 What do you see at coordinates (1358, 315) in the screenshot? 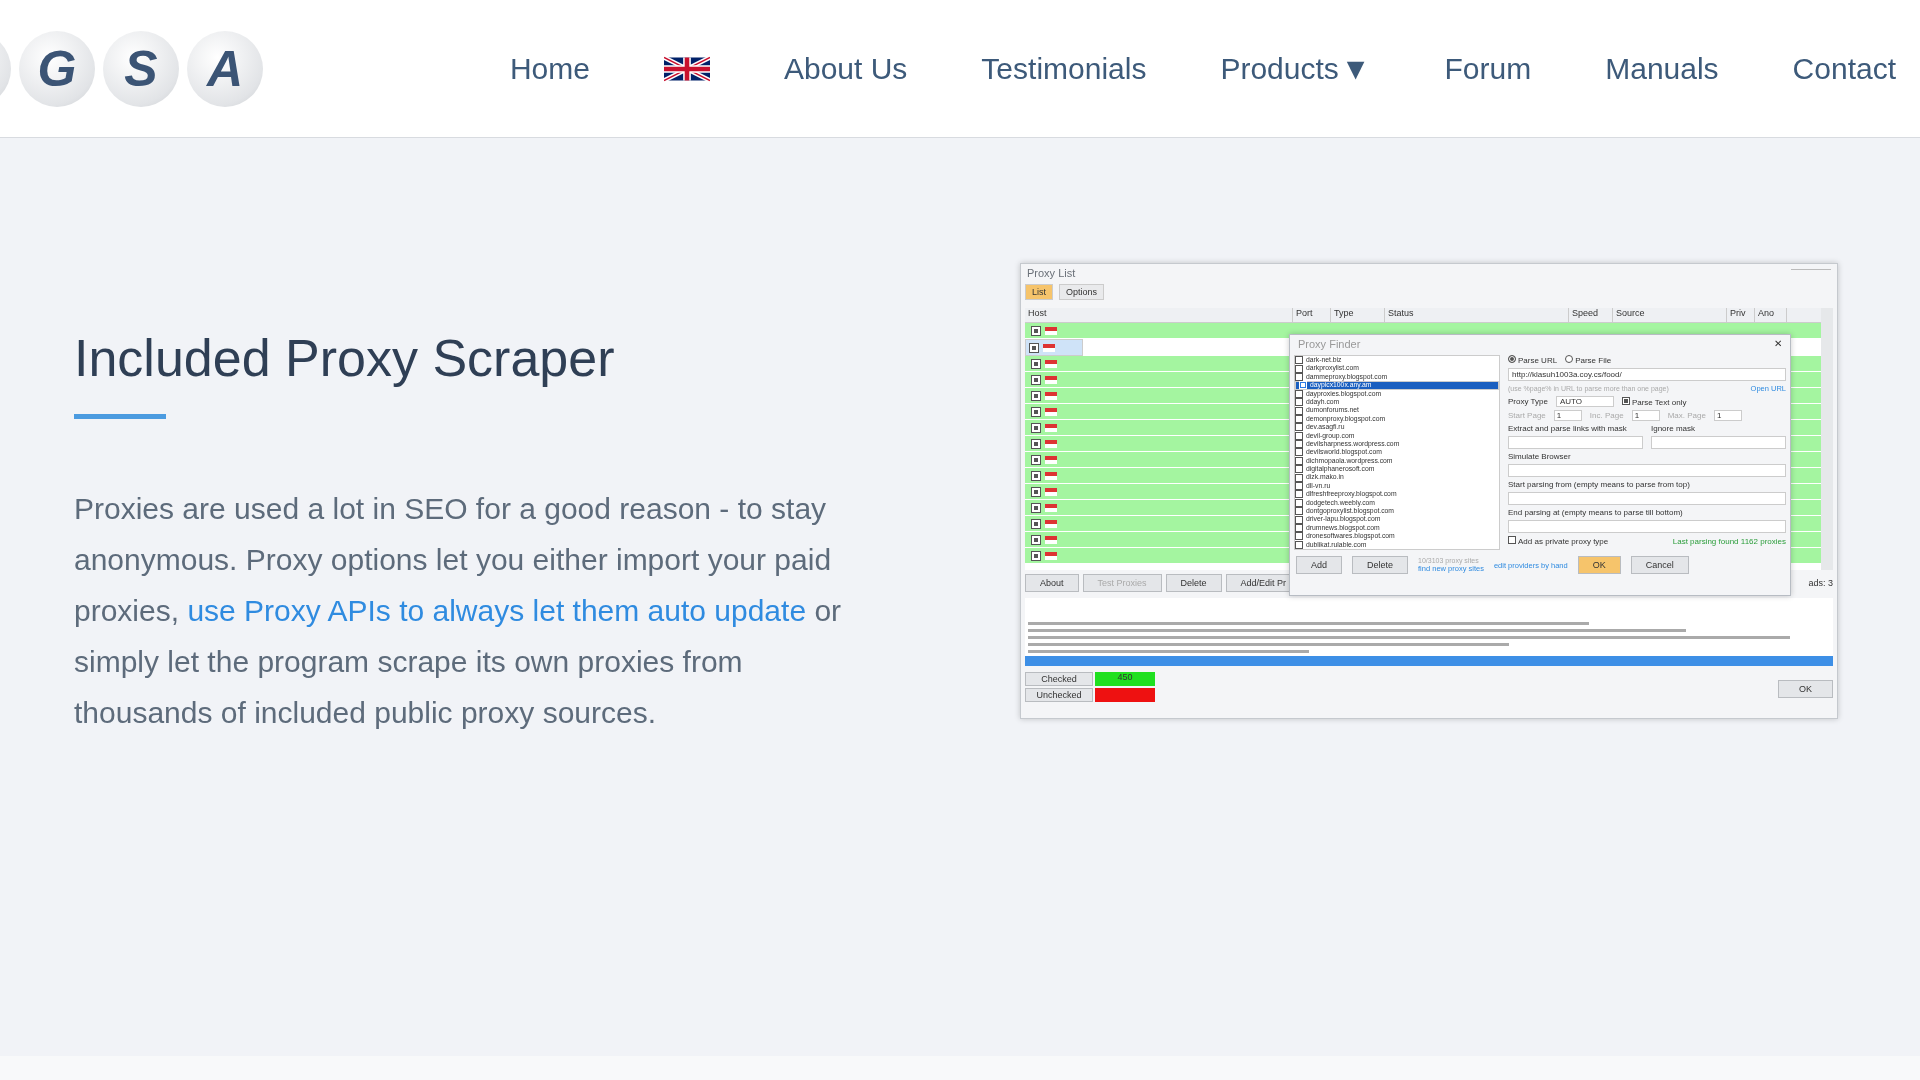
I see `column-header: Type` at bounding box center [1358, 315].